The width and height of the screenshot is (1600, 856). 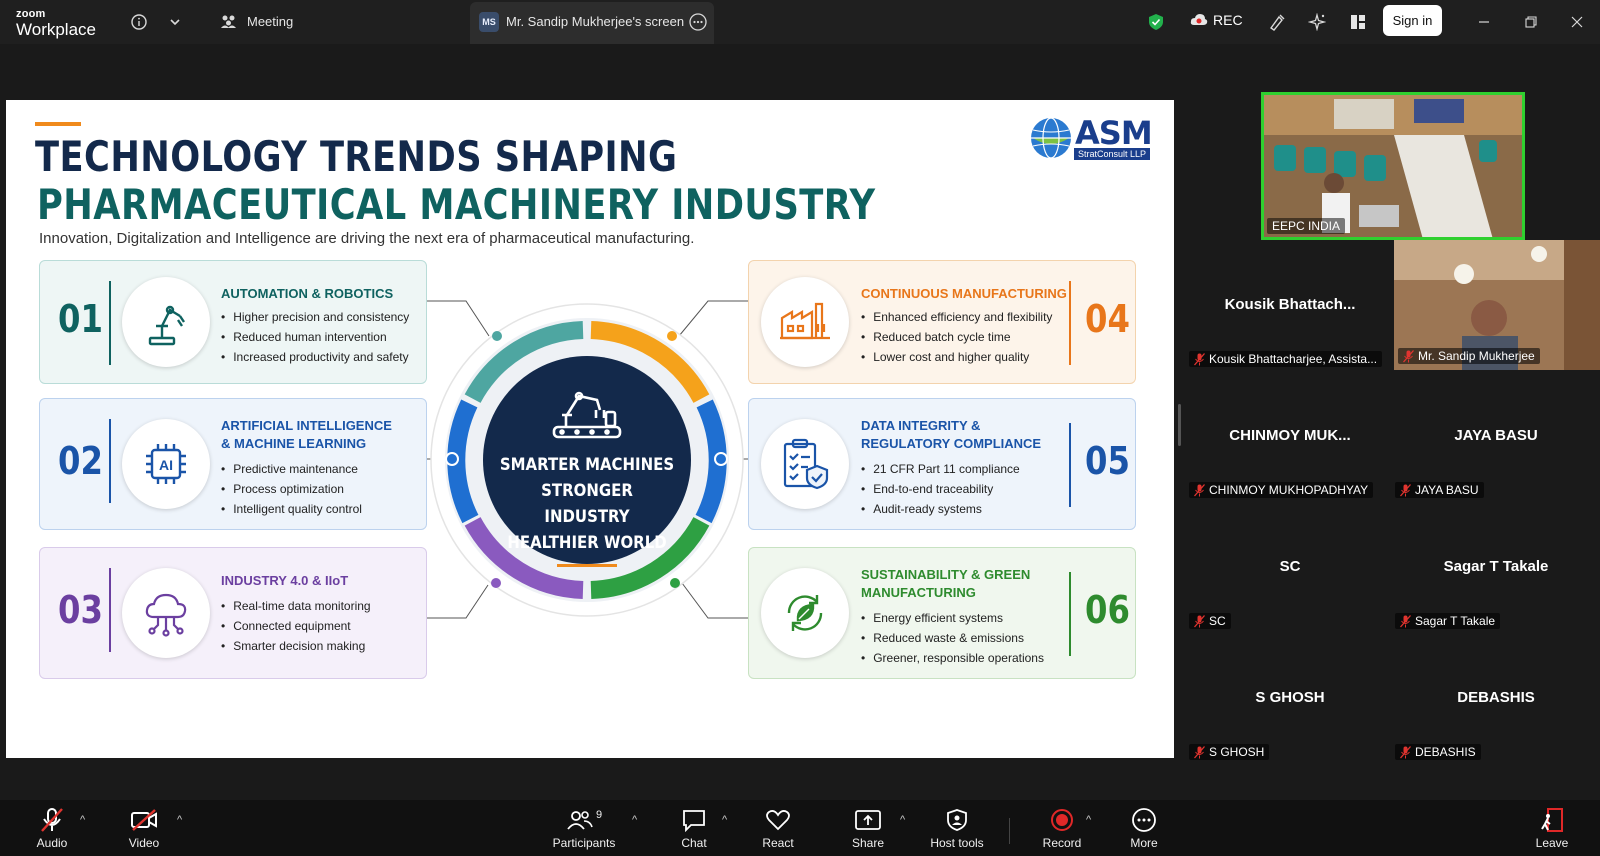 I want to click on card-title-line1: ARTIFICIAL INTELLIGENCE, so click(x=306, y=425).